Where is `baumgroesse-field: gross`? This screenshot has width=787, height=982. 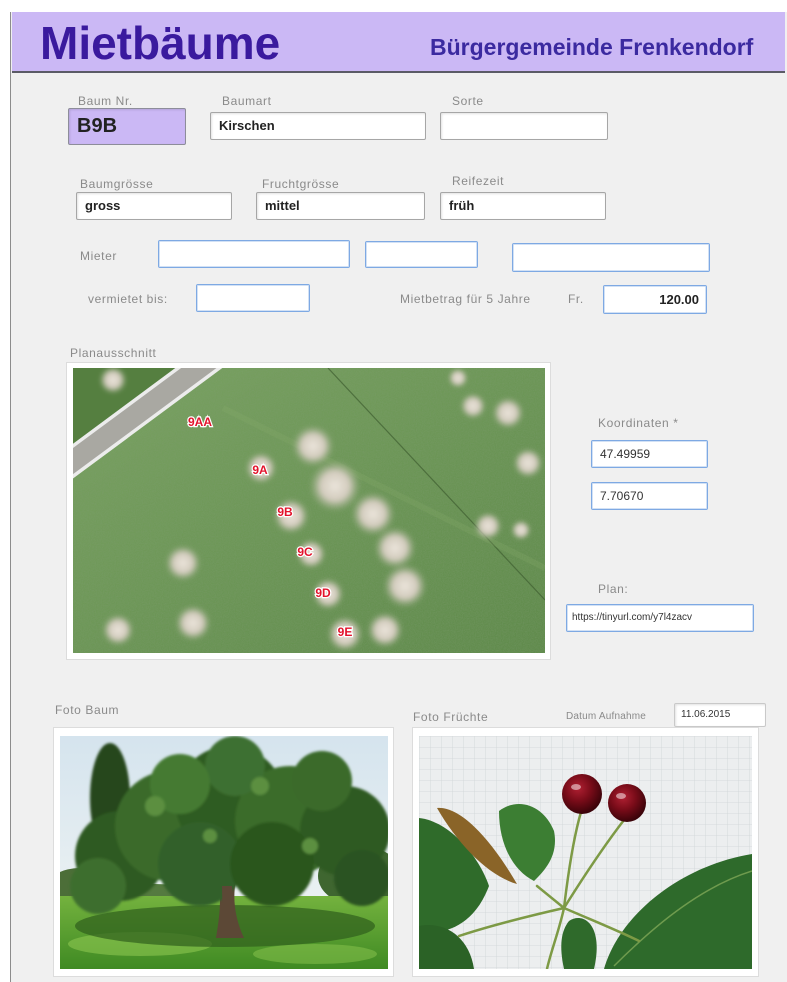 baumgroesse-field: gross is located at coordinates (154, 206).